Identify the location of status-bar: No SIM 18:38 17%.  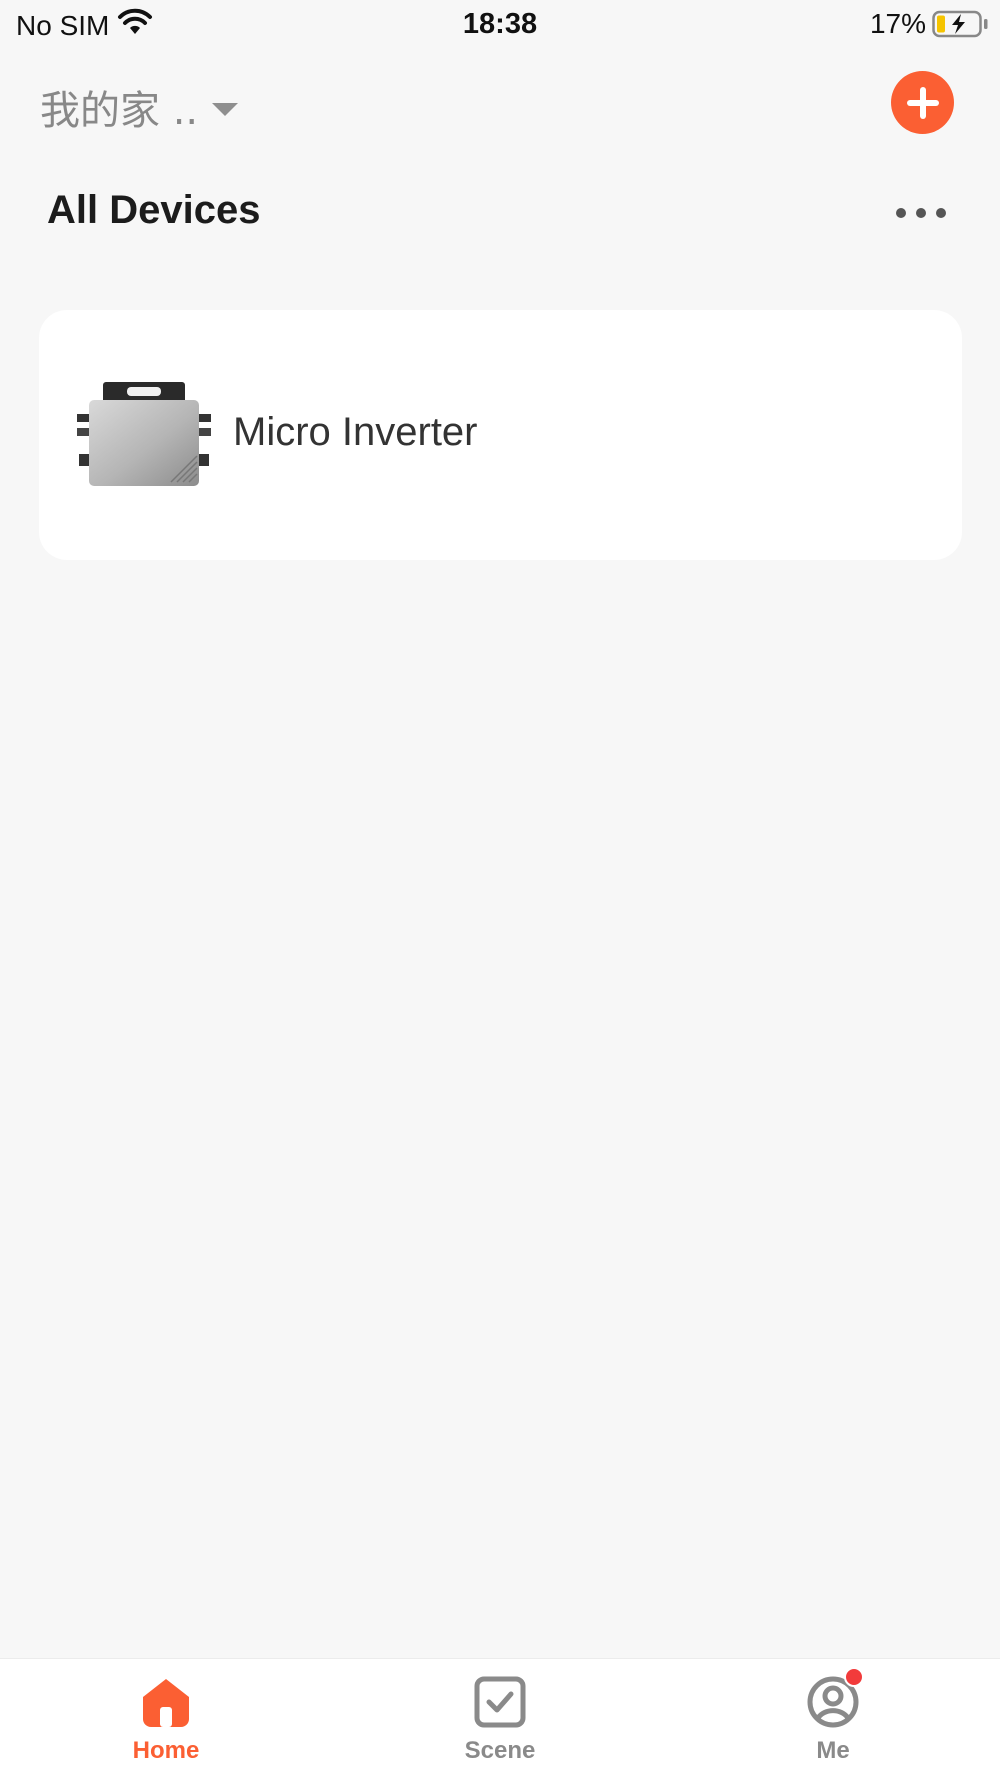
(500, 25).